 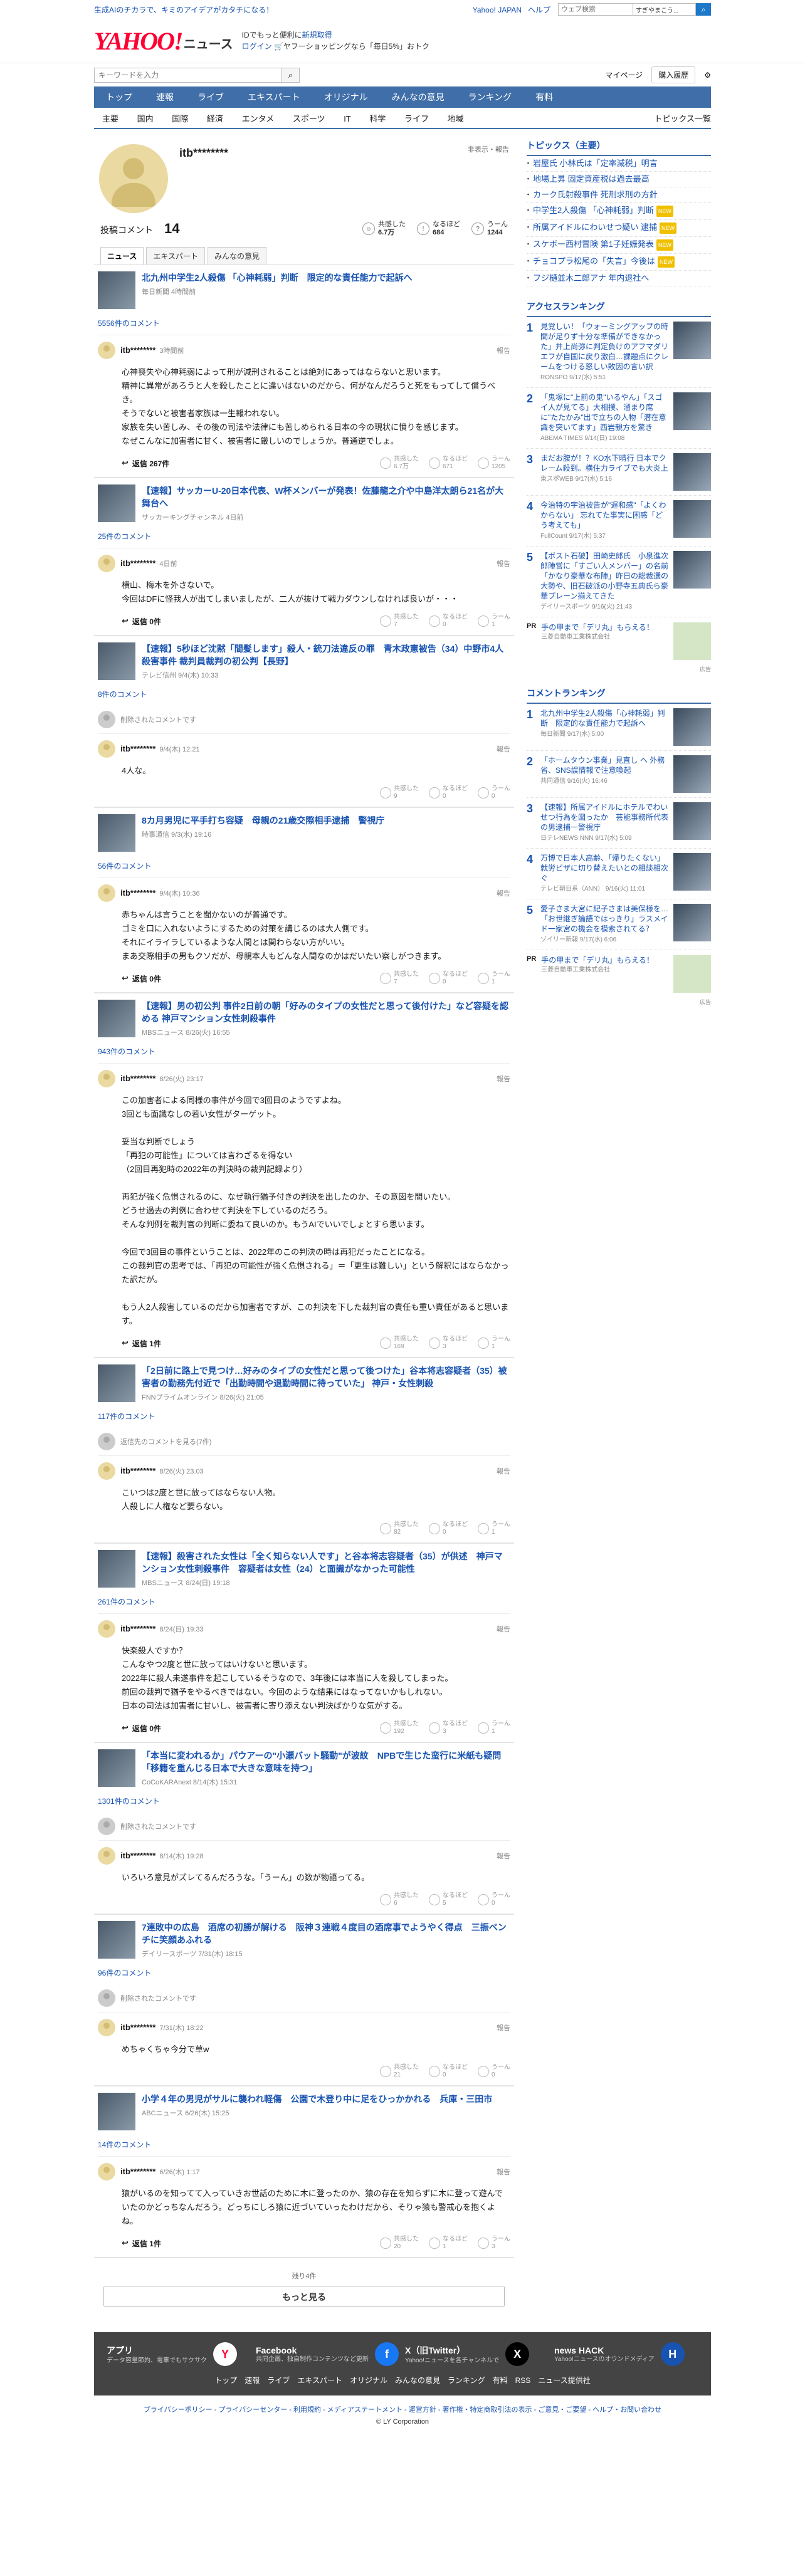 What do you see at coordinates (617, 164) in the screenshot?
I see `topic-item: 岩屋氏 小林氏は「定率減税」明言` at bounding box center [617, 164].